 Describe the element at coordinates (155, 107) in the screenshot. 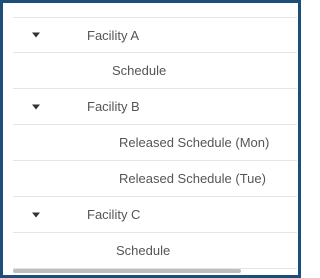

I see `tree-row-facility-b: Facility B` at that location.